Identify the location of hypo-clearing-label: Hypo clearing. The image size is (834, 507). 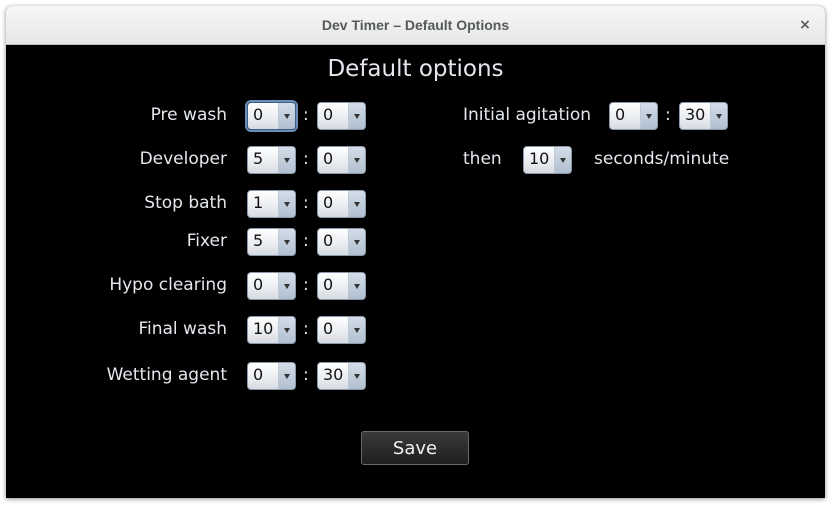
(168, 285).